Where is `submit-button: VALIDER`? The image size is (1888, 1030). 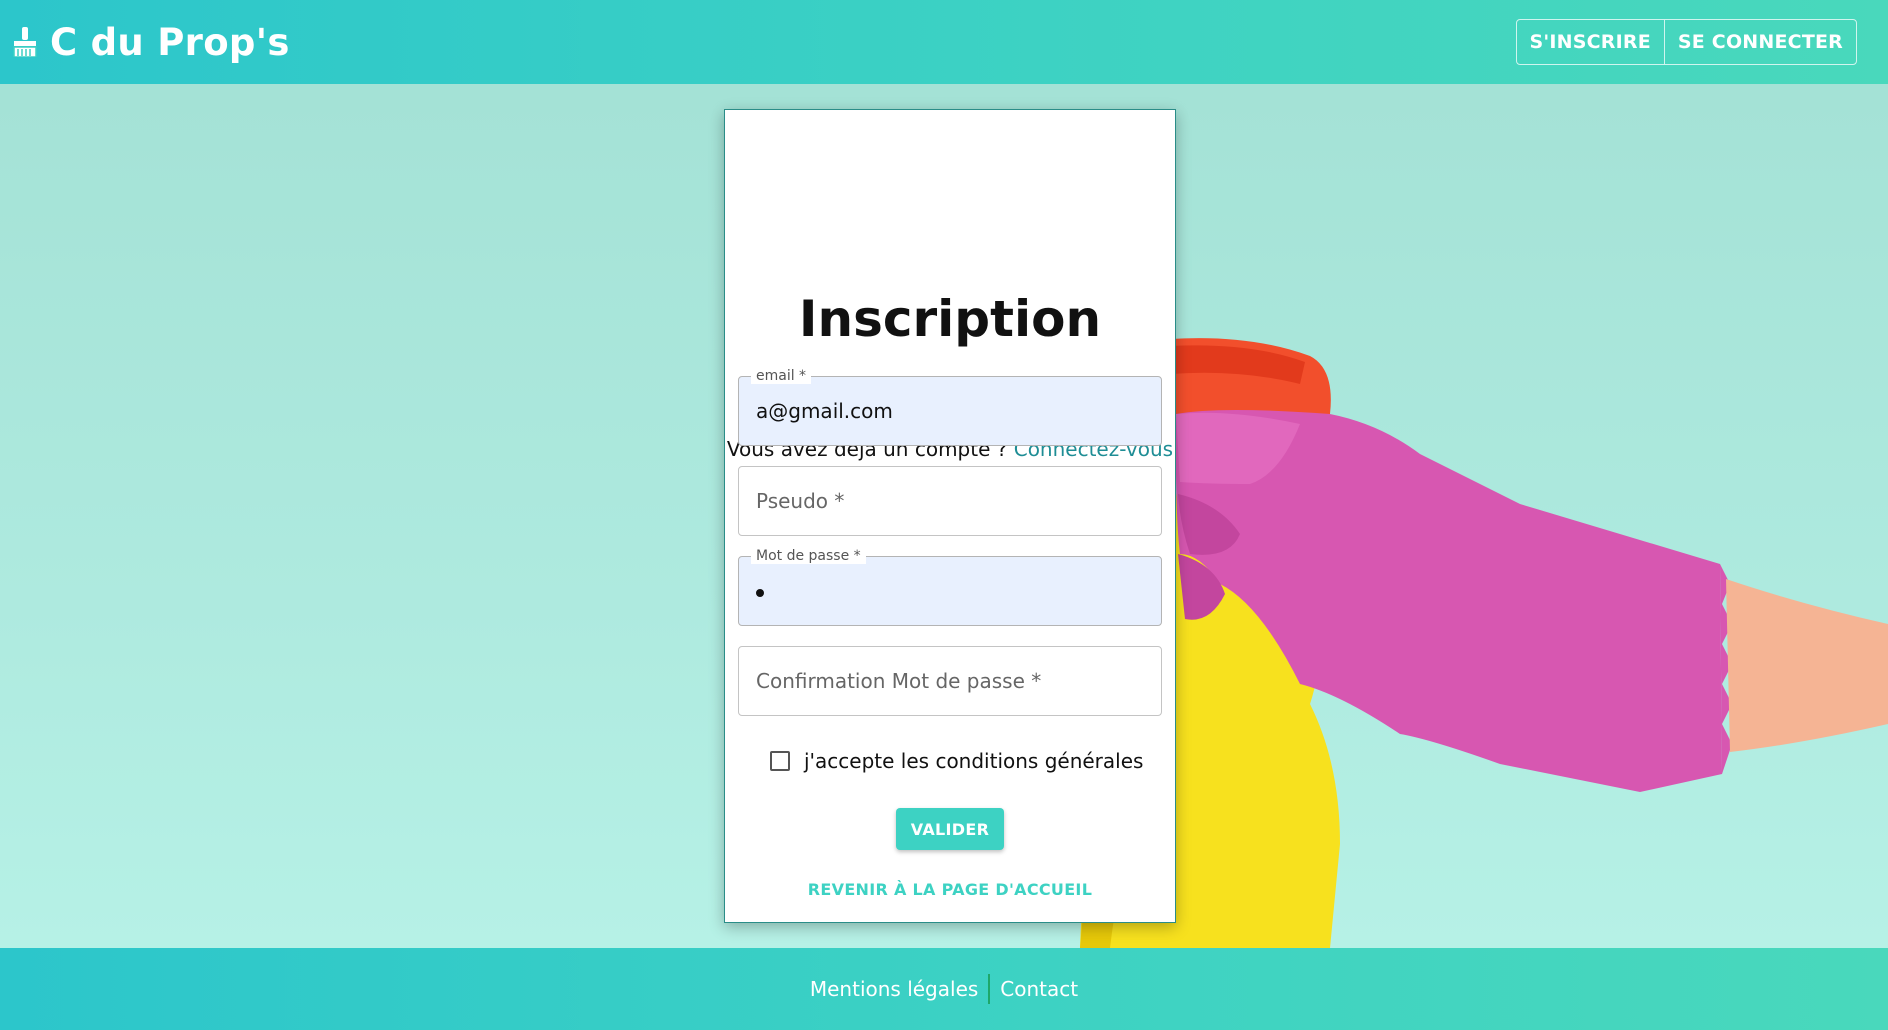
submit-button: VALIDER is located at coordinates (950, 829).